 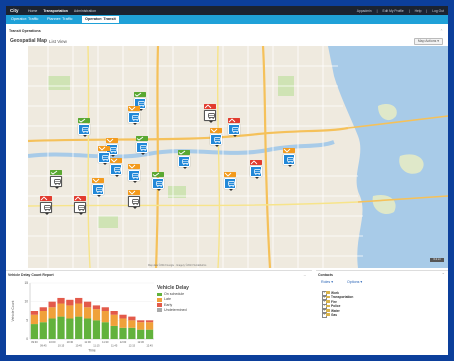 I want to click on transit-operations-header: Transit Operations ⌃, so click(x=227, y=32).